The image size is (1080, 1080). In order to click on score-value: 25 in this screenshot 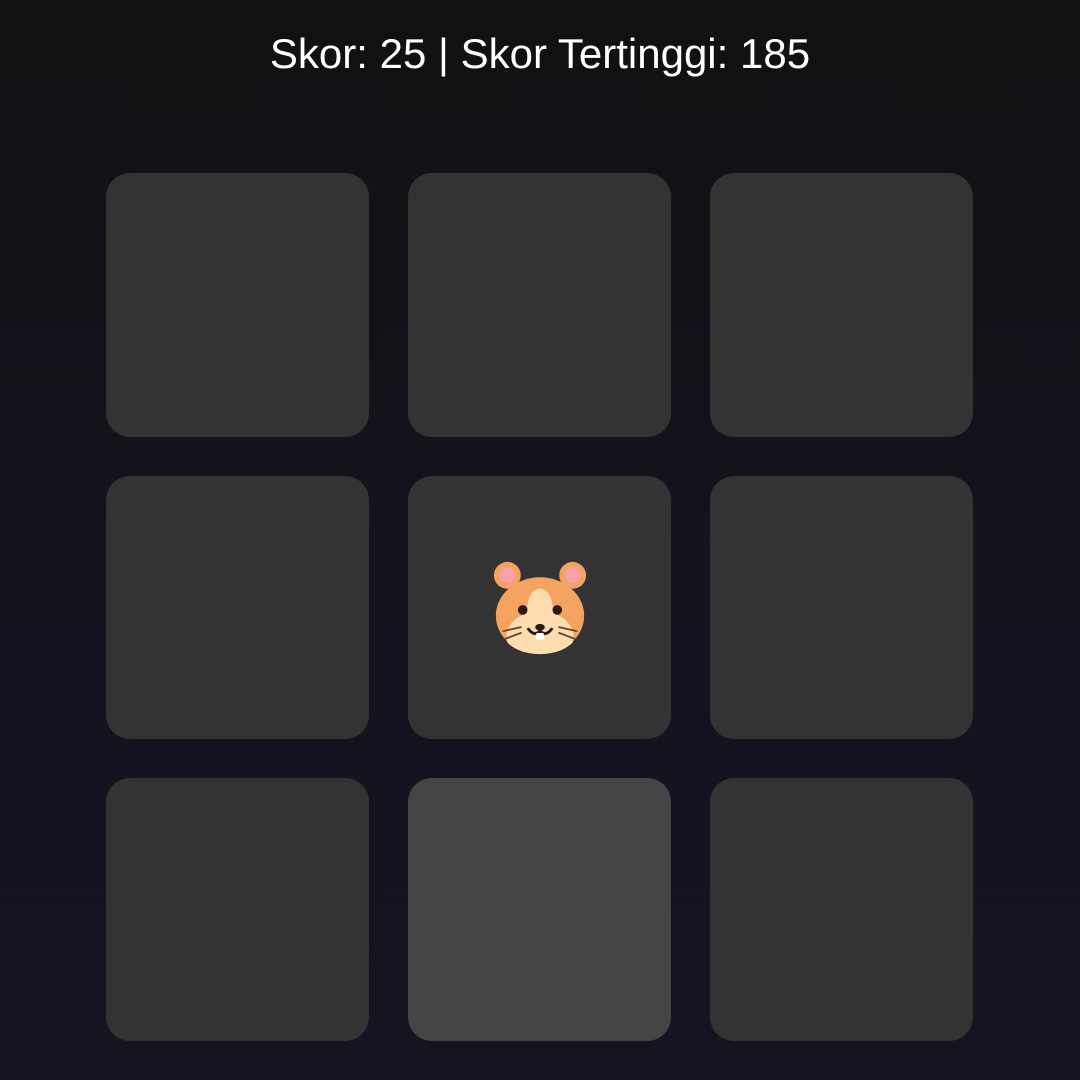, I will do `click(403, 53)`.